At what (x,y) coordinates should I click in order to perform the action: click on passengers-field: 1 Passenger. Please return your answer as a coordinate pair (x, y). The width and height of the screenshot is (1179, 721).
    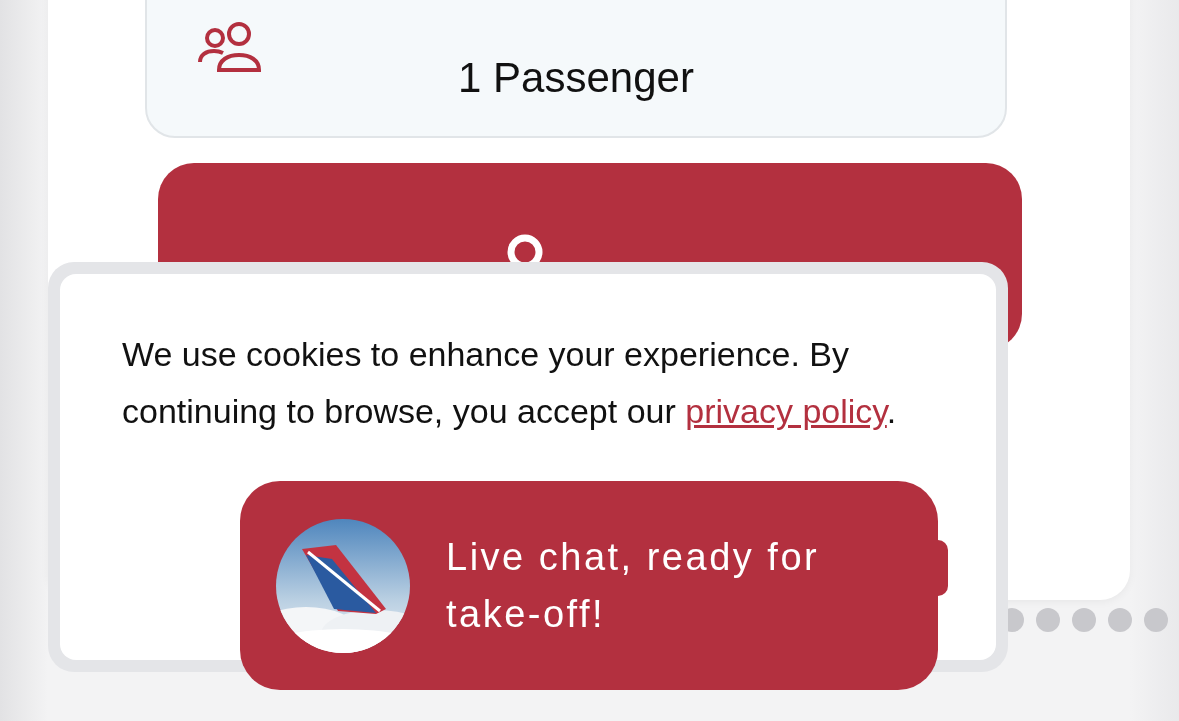
    Looking at the image, I should click on (576, 69).